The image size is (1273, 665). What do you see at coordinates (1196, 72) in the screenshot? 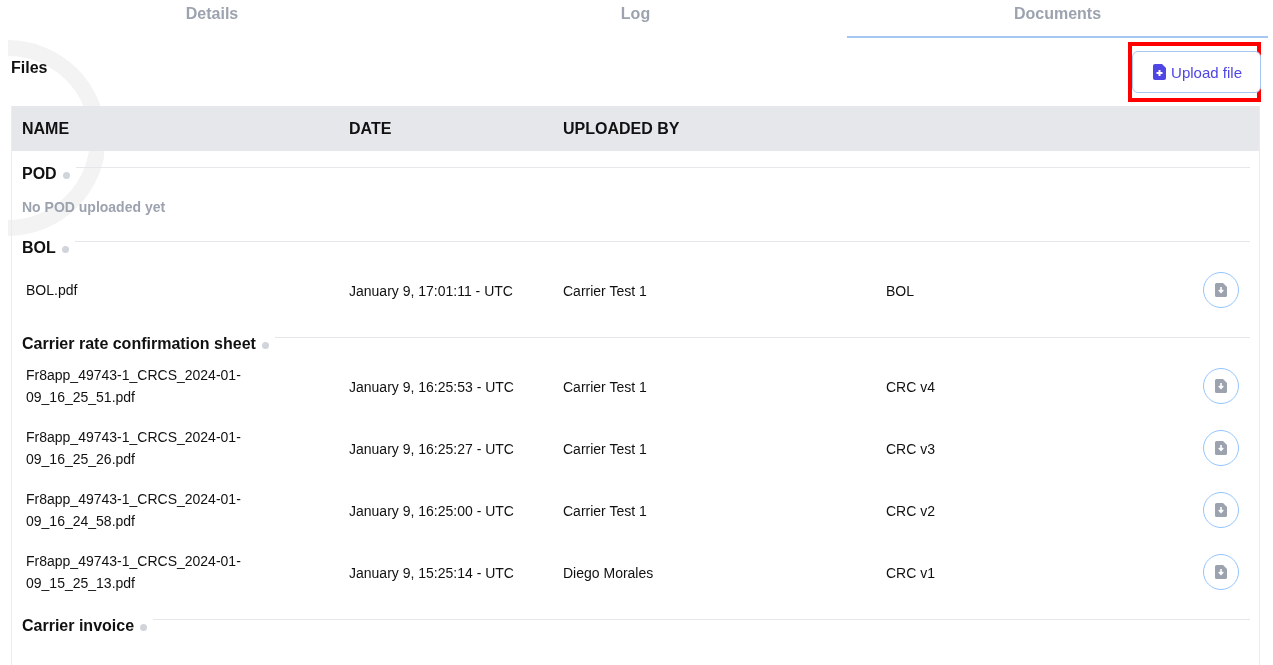
I see `upload-button: Upload file` at bounding box center [1196, 72].